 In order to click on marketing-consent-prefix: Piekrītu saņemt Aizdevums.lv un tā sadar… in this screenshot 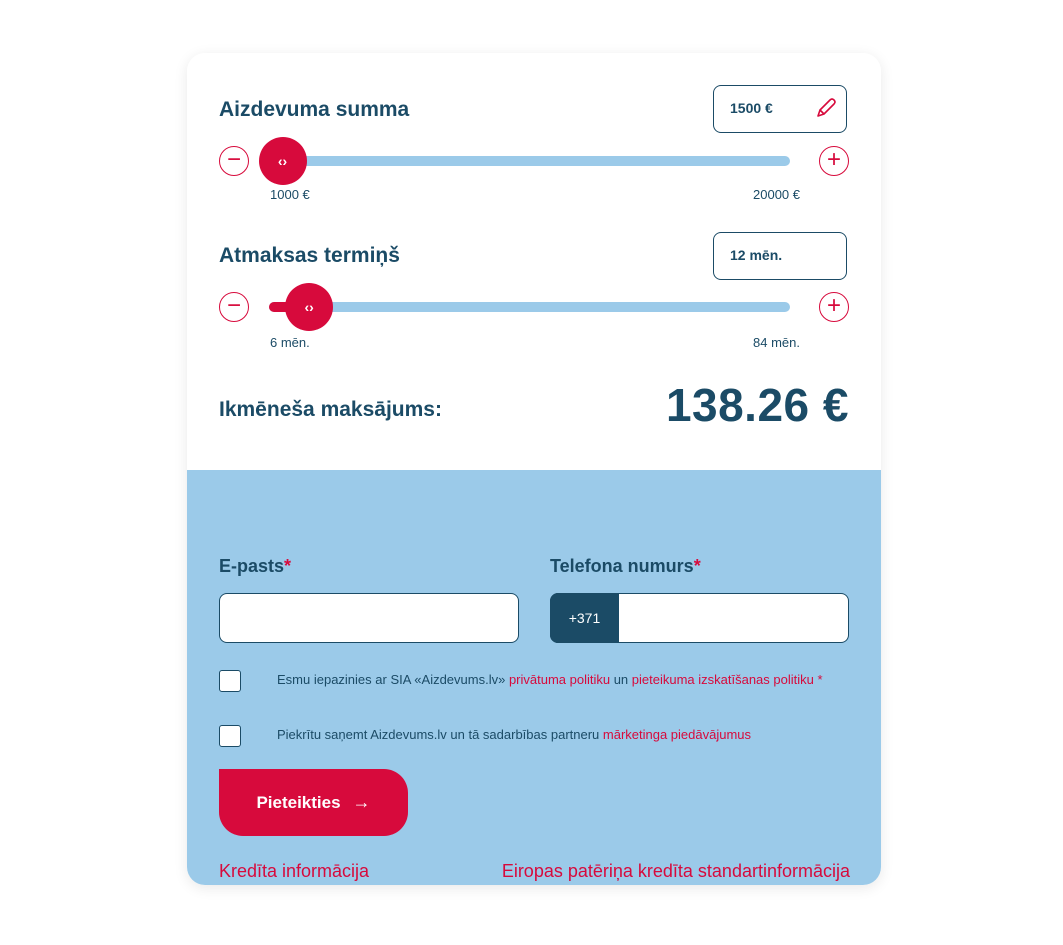, I will do `click(440, 734)`.